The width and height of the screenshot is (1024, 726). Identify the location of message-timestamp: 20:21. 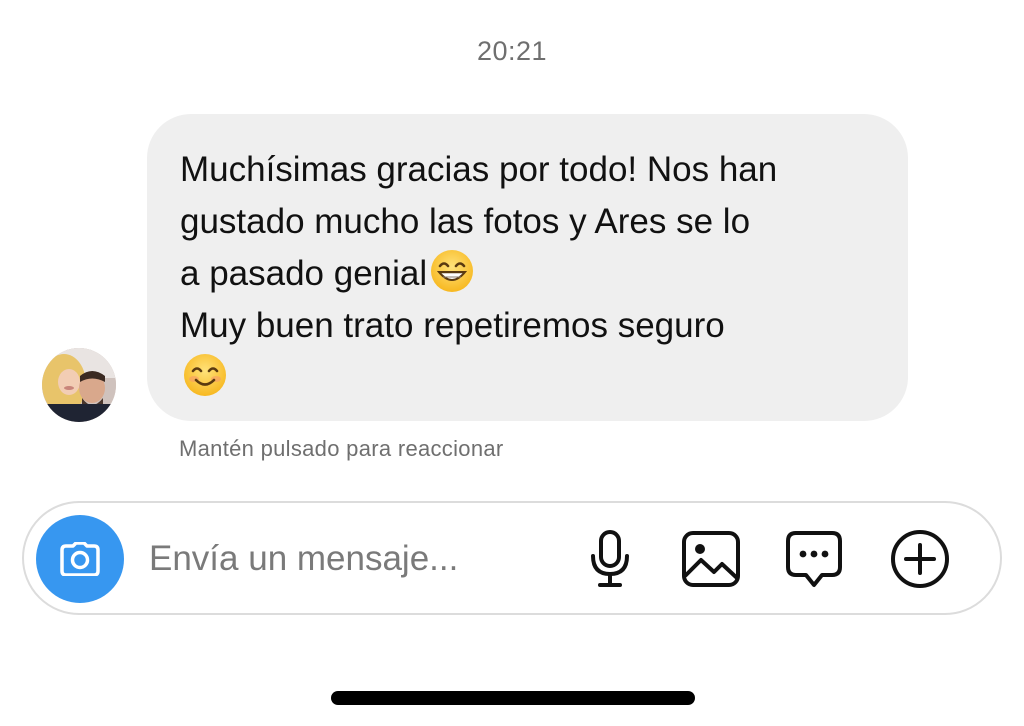
(512, 51).